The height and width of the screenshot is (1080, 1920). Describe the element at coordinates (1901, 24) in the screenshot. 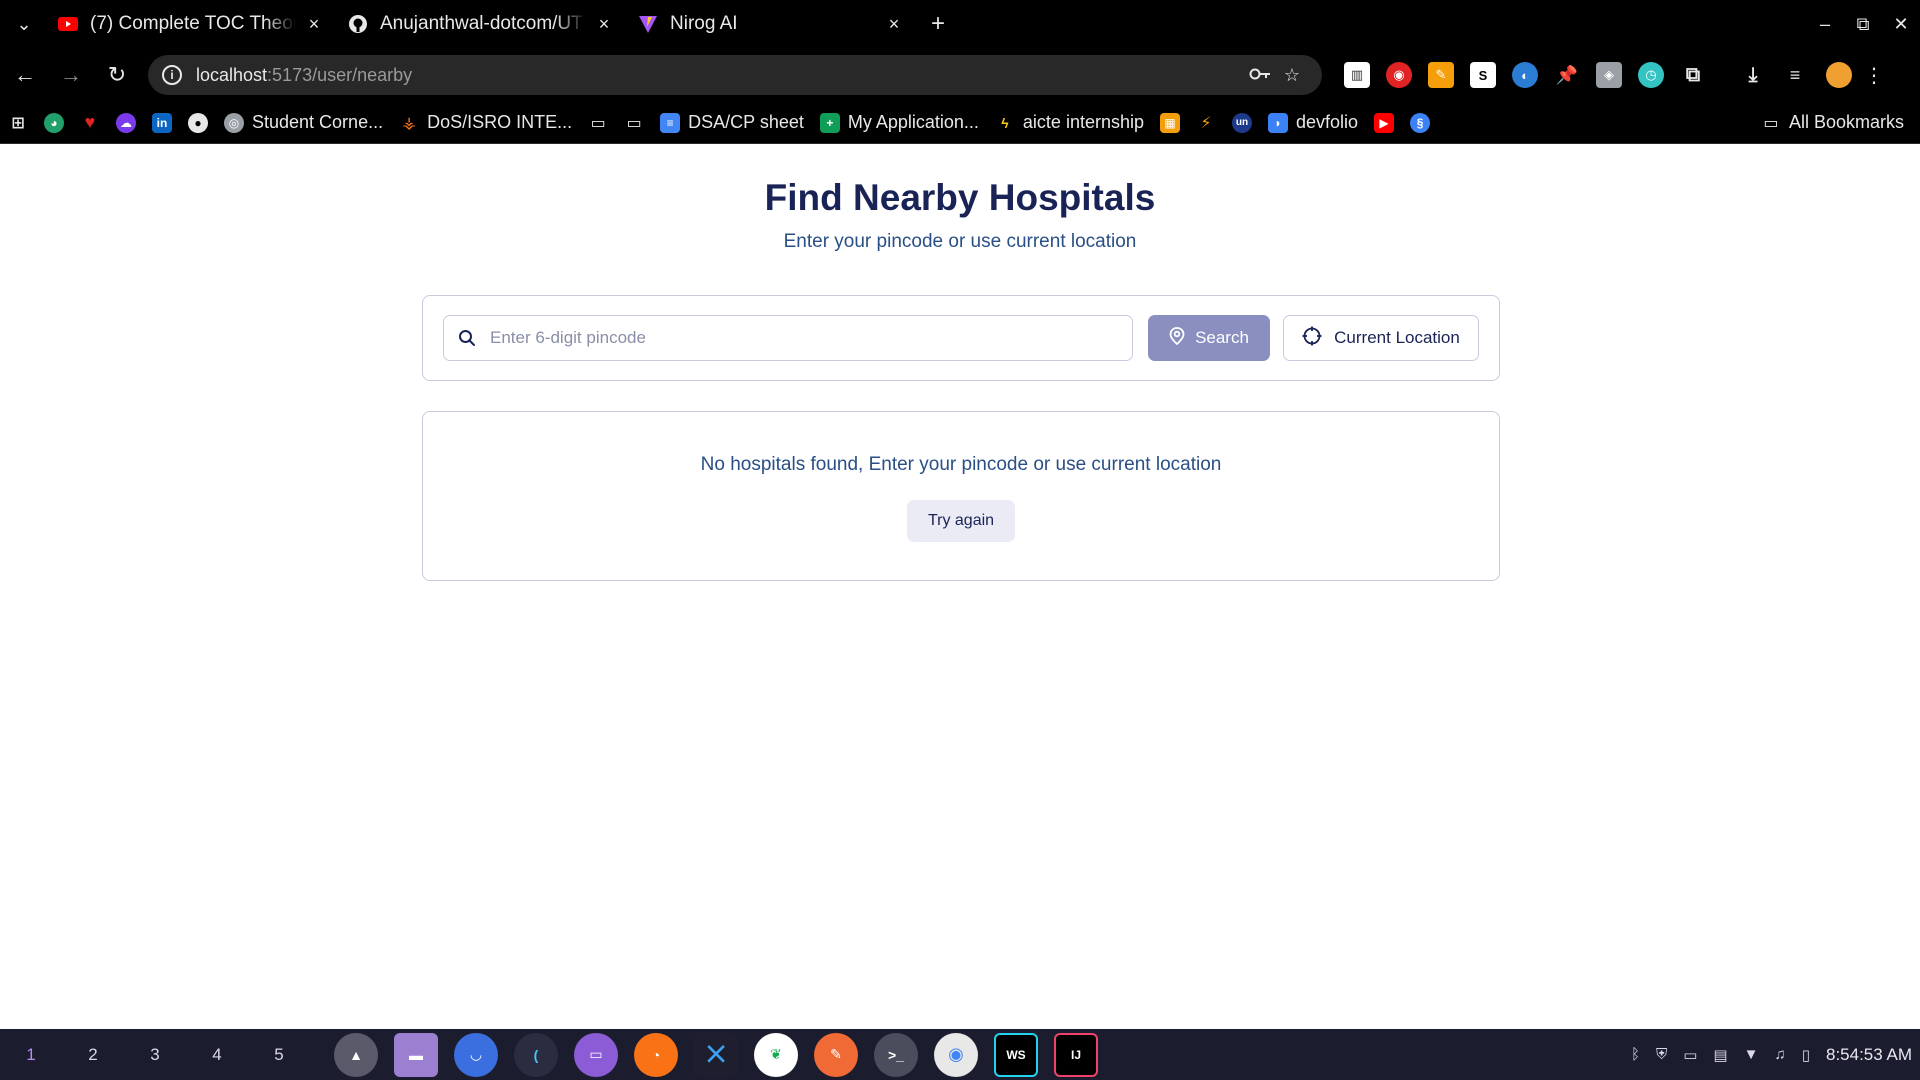

I see `close-window-icon: ✕` at that location.